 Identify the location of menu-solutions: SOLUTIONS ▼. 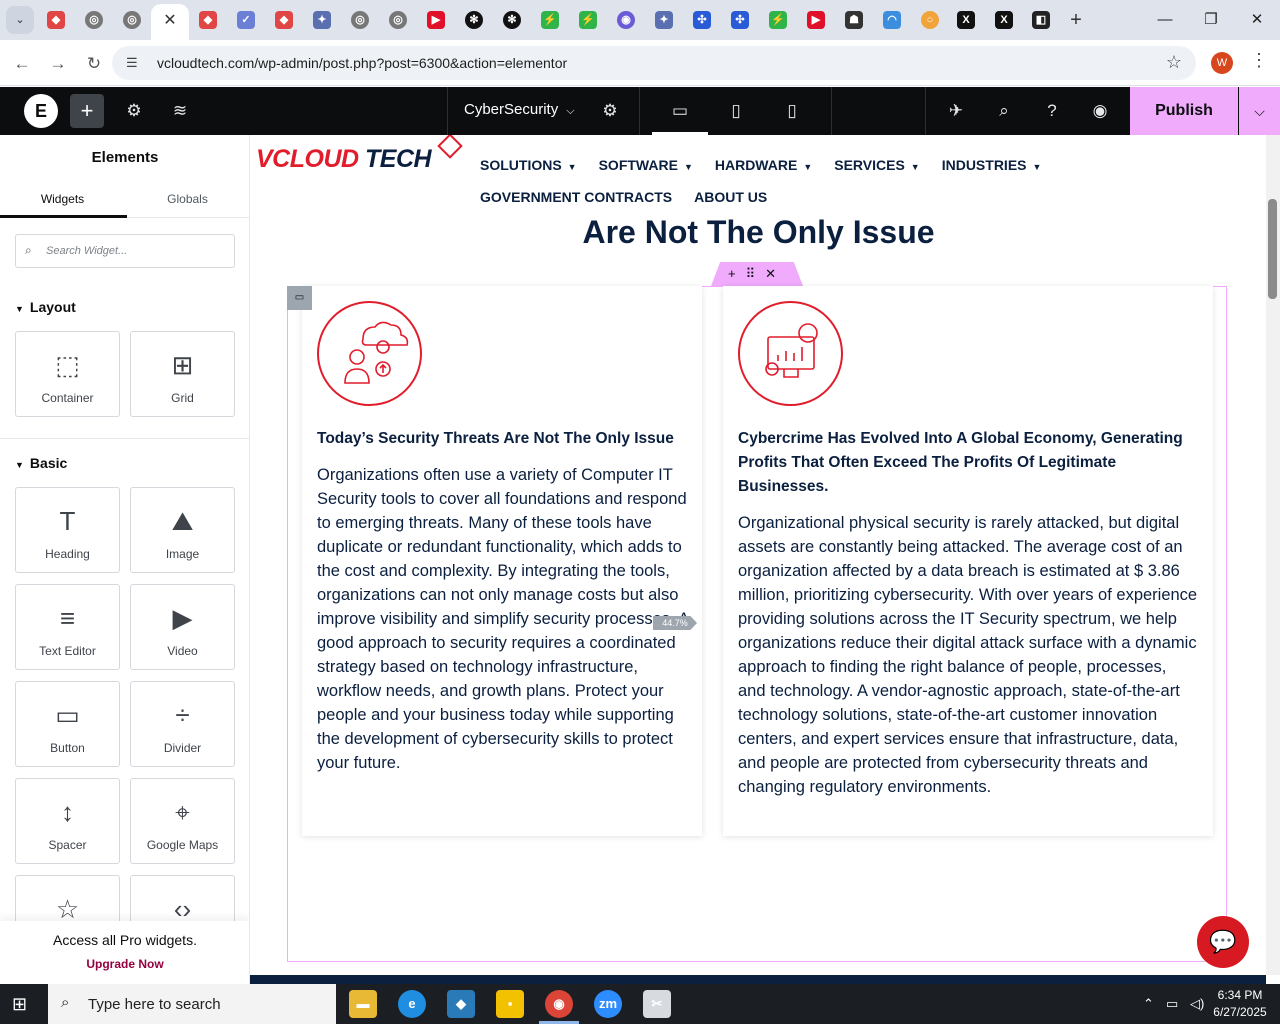
(528, 165).